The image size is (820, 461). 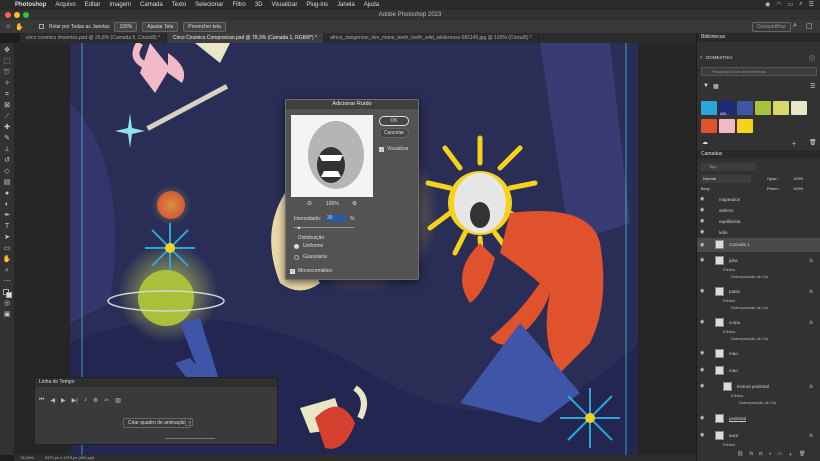 What do you see at coordinates (745, 126) in the screenshot?
I see `swatch-yellow` at bounding box center [745, 126].